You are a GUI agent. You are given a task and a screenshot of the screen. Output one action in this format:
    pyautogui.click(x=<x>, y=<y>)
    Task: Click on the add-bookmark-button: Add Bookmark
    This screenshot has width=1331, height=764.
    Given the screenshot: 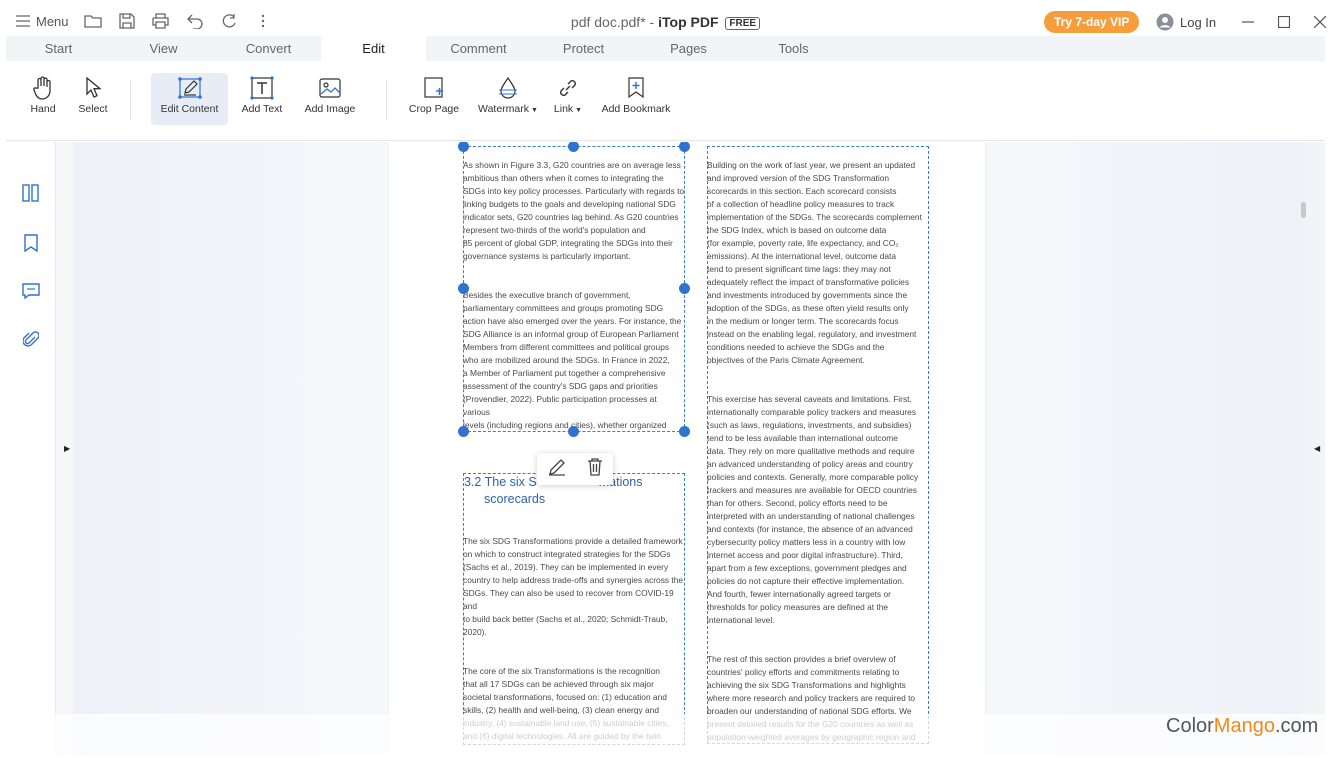 What is the action you would take?
    pyautogui.click(x=636, y=99)
    